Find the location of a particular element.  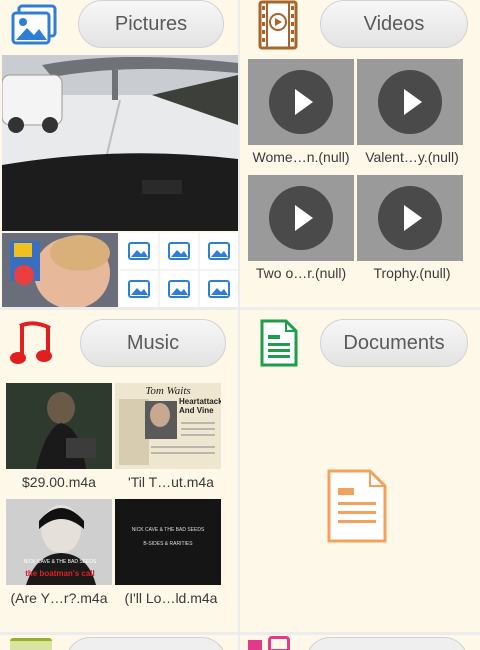

column-divider is located at coordinates (239, 325).